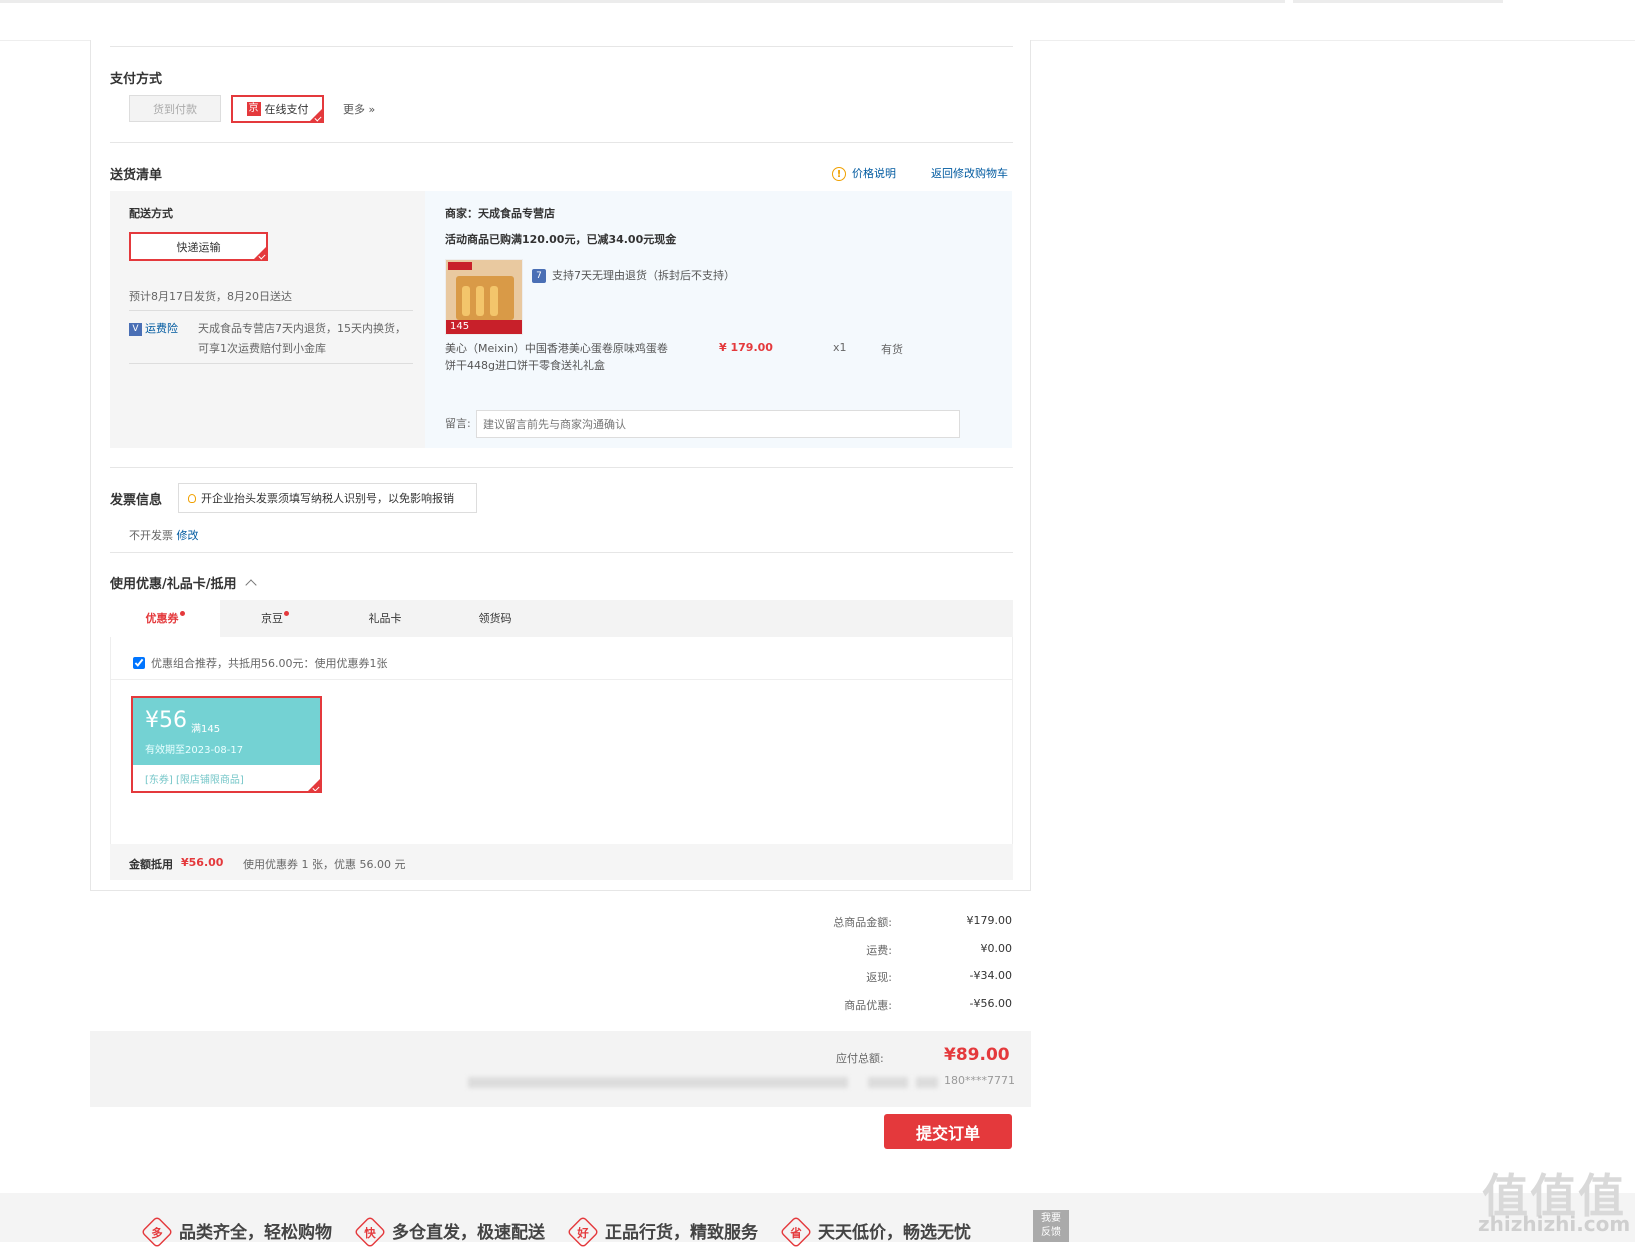 The image size is (1635, 1248). Describe the element at coordinates (136, 175) in the screenshot. I see `delivery-title: 送货清单` at that location.